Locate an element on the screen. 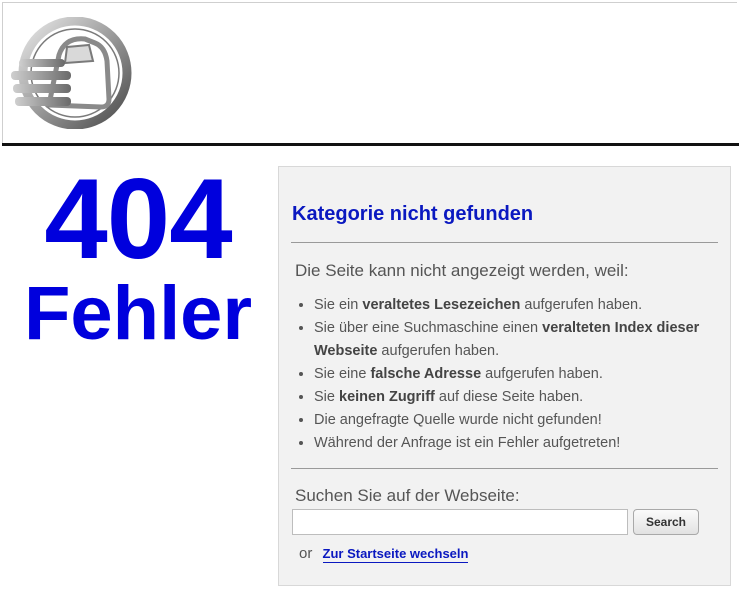 This screenshot has width=739, height=595. home-link-row: or Zur Startseite wechseln is located at coordinates (384, 554).